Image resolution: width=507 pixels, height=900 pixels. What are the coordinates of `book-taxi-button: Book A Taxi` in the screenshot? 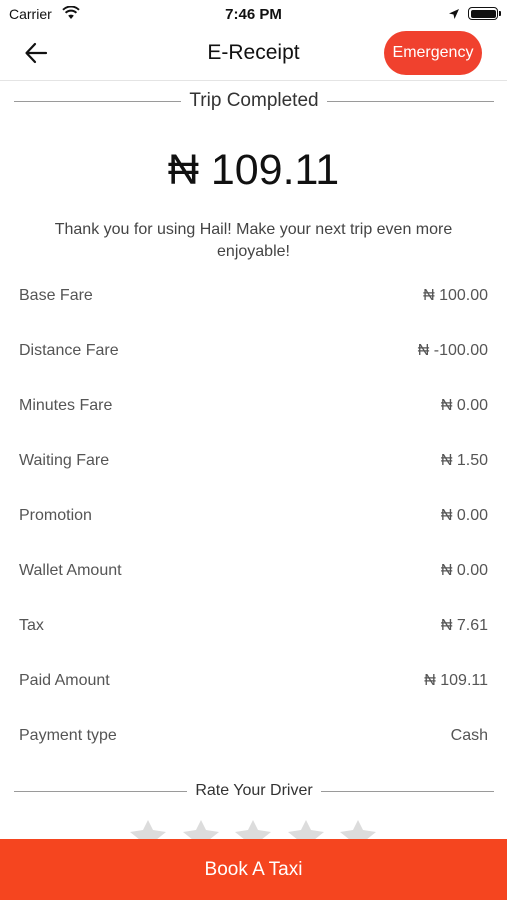 It's located at (253, 869).